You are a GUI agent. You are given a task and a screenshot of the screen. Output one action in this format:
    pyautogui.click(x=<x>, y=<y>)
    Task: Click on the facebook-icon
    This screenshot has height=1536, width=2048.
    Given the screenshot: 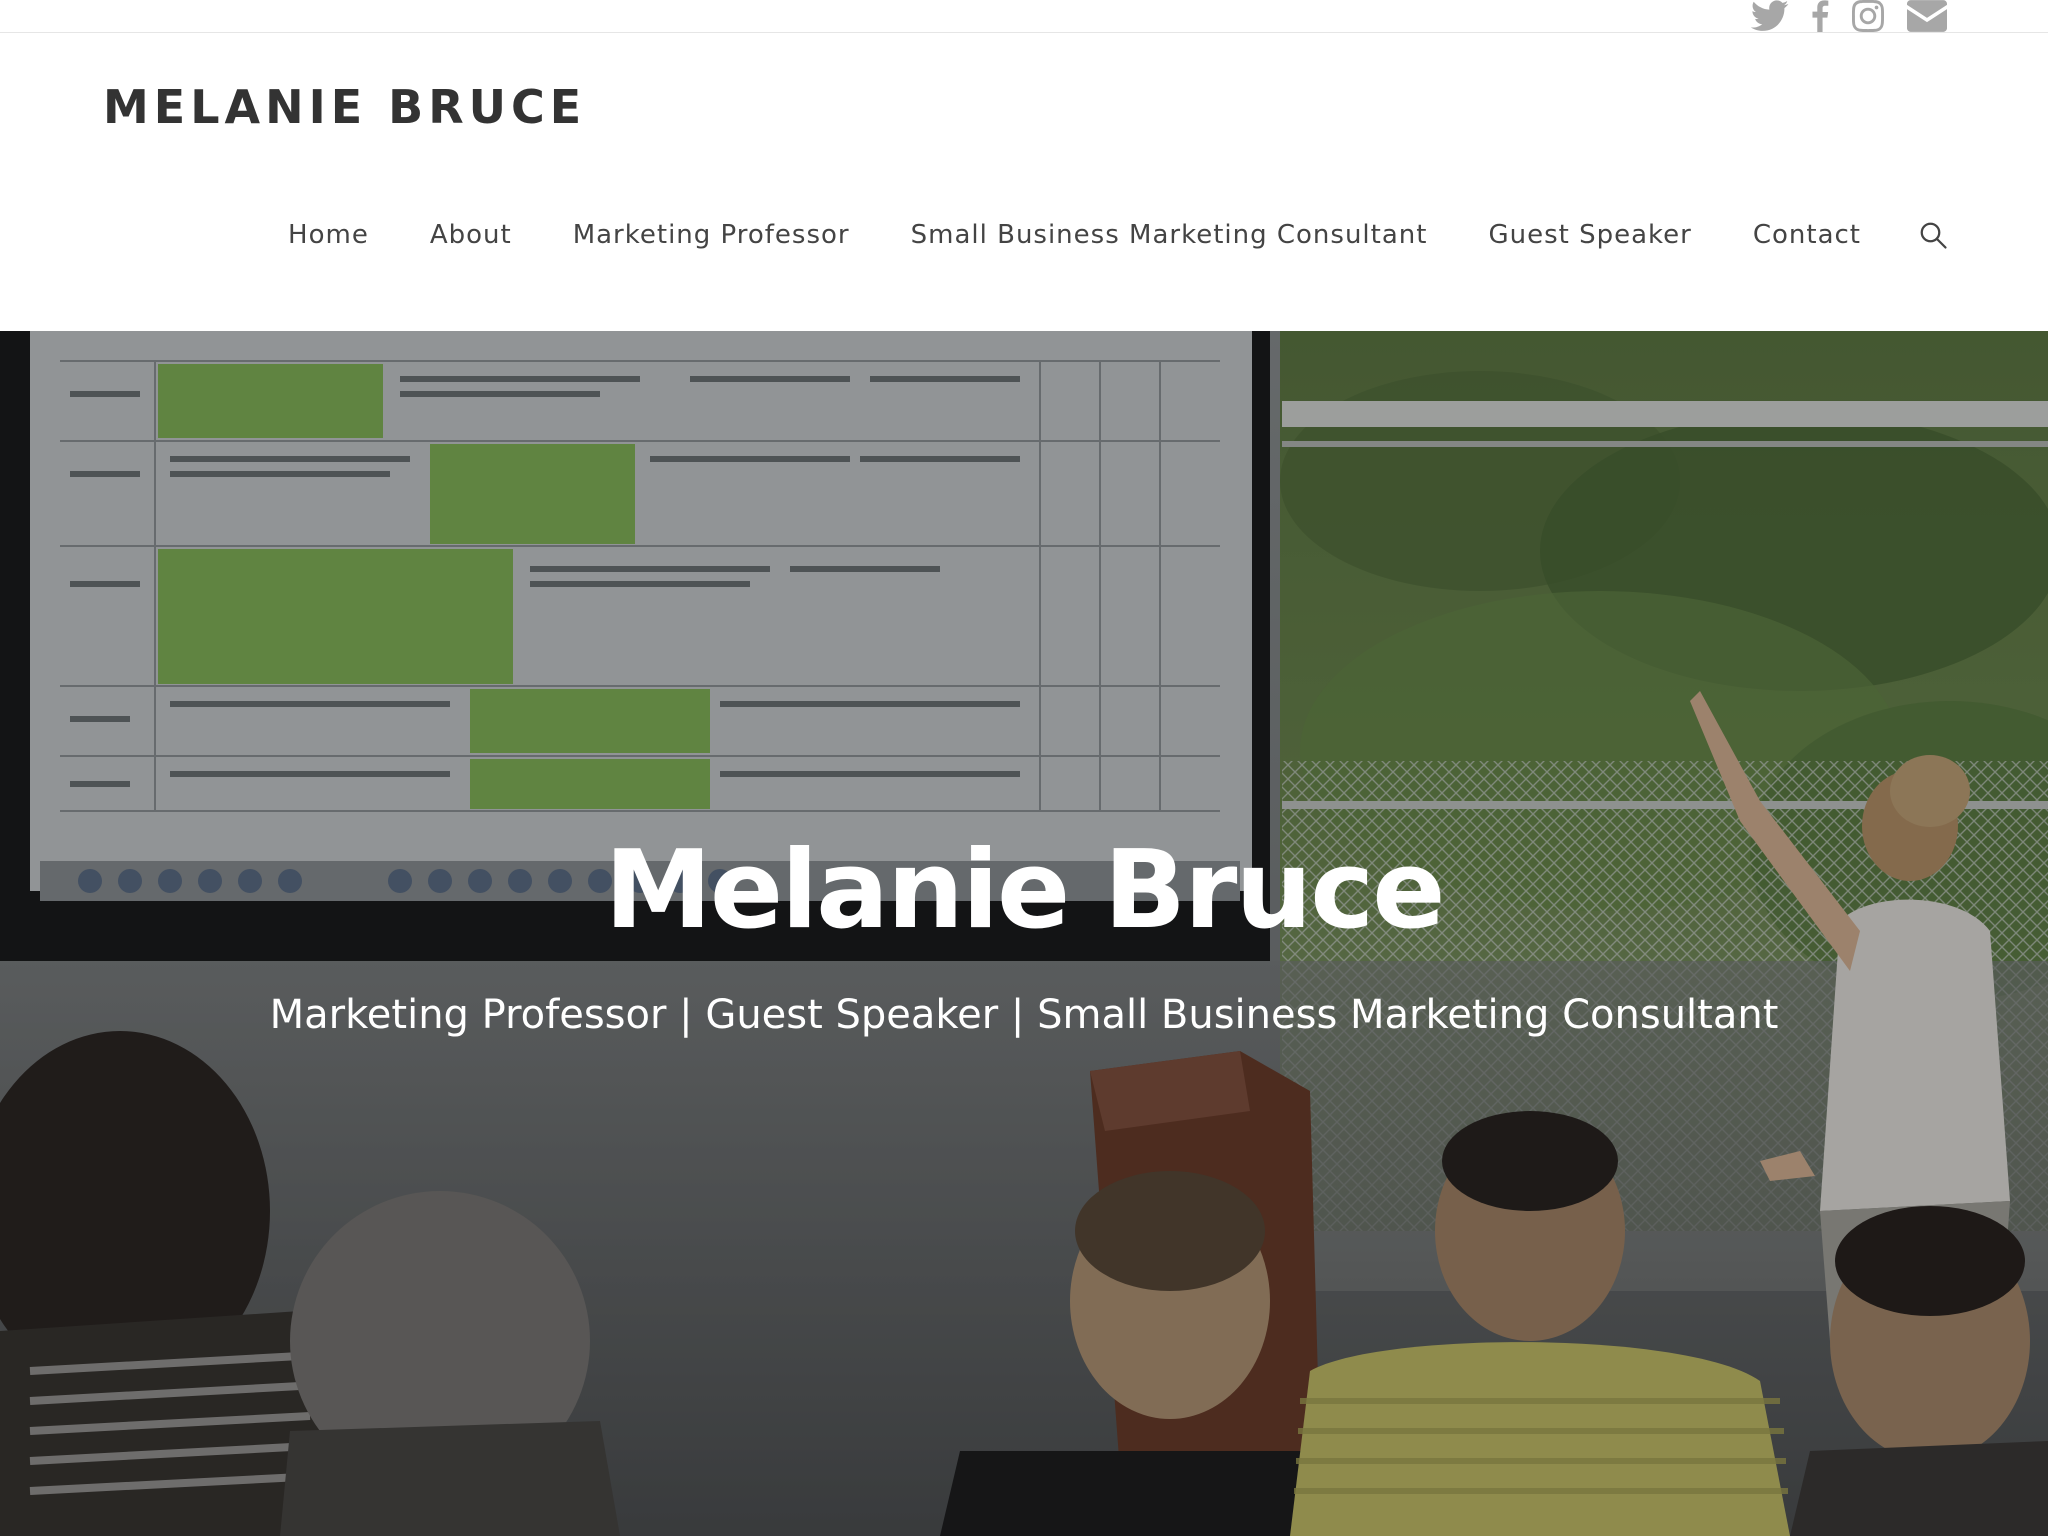 What is the action you would take?
    pyautogui.click(x=1820, y=16)
    